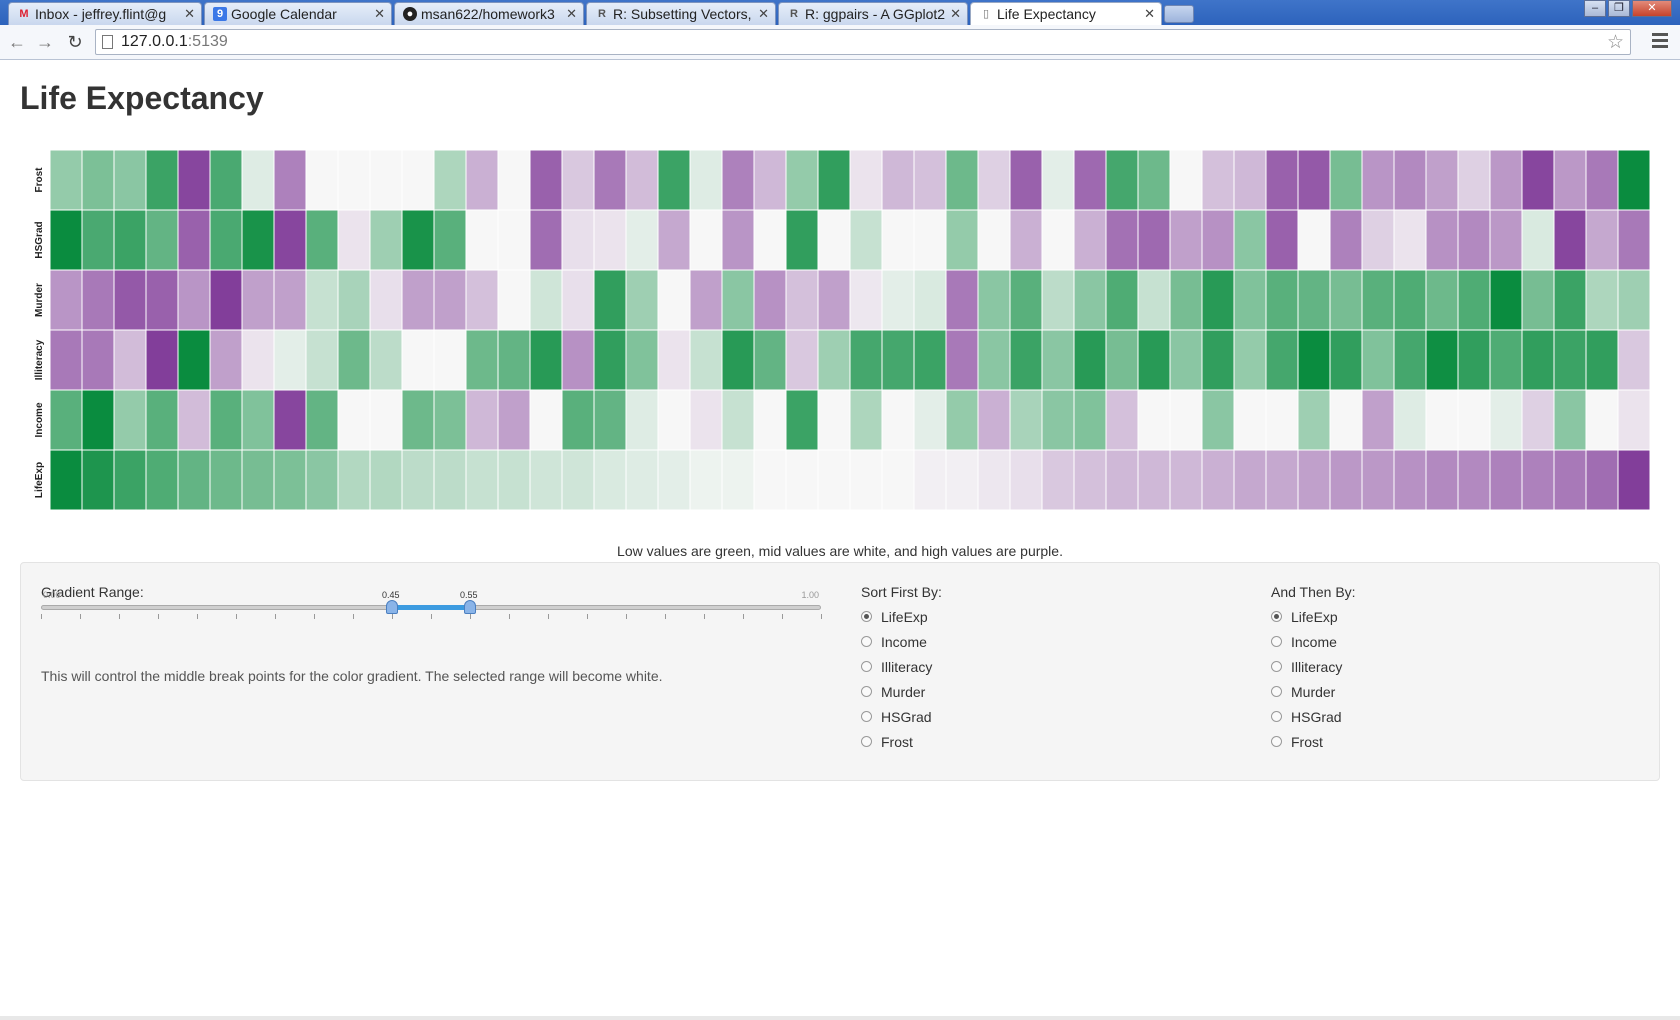  What do you see at coordinates (1619, 8) in the screenshot?
I see `maximize-icon: ❐` at bounding box center [1619, 8].